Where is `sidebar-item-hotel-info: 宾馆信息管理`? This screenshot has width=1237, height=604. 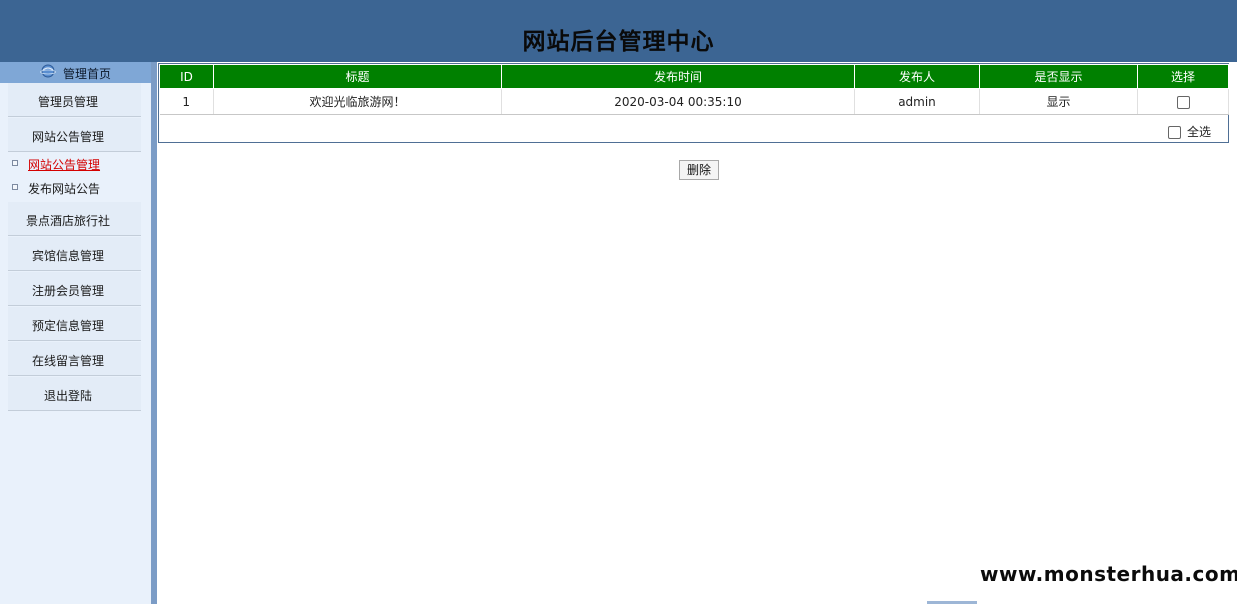 sidebar-item-hotel-info: 宾馆信息管理 is located at coordinates (74, 254).